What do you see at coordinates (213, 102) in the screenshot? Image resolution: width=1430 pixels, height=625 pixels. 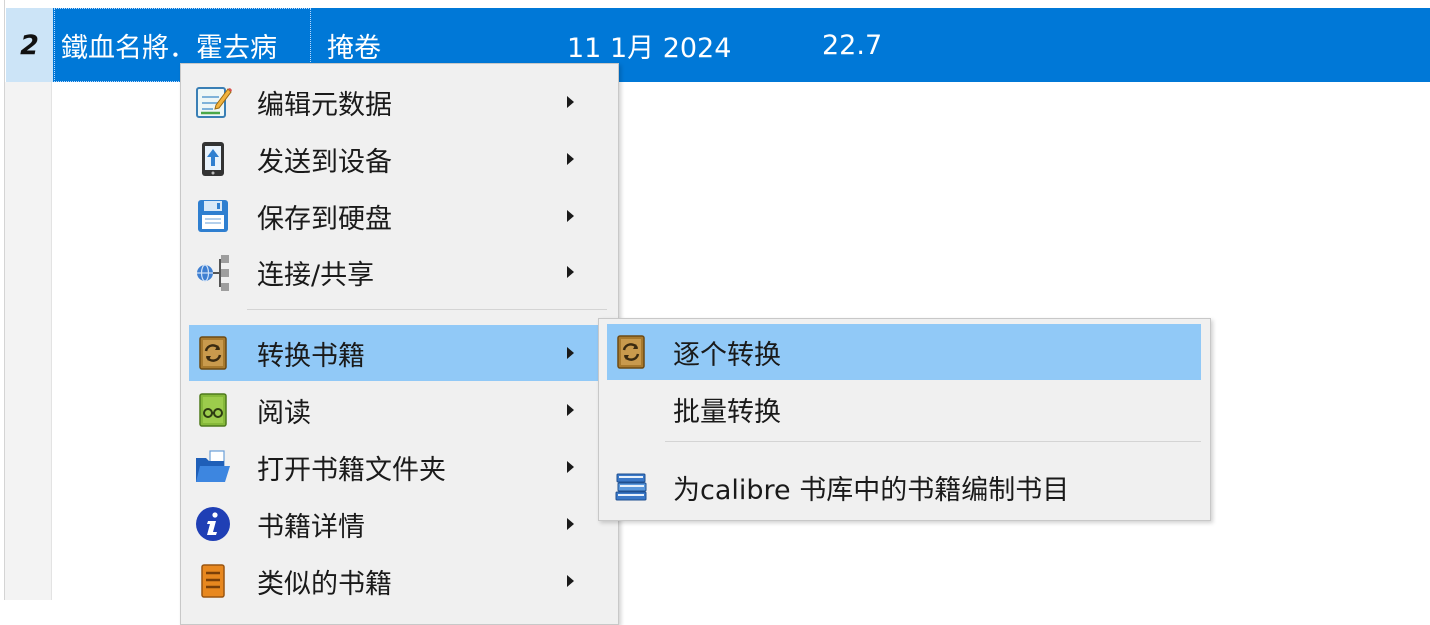 I see `edit-metadata-icon` at bounding box center [213, 102].